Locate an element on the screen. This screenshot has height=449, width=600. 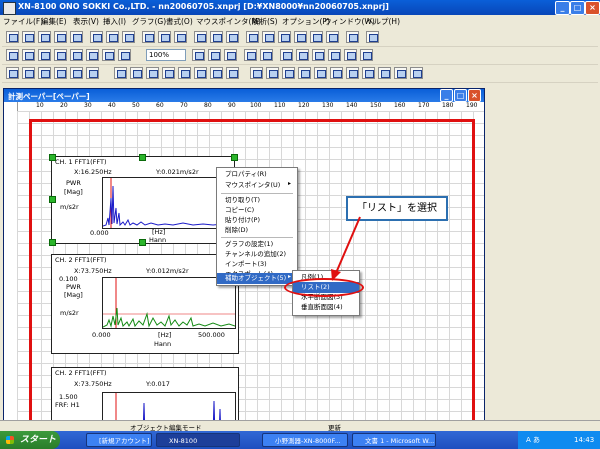
hand-tool-icon is located at coordinates (120, 73).